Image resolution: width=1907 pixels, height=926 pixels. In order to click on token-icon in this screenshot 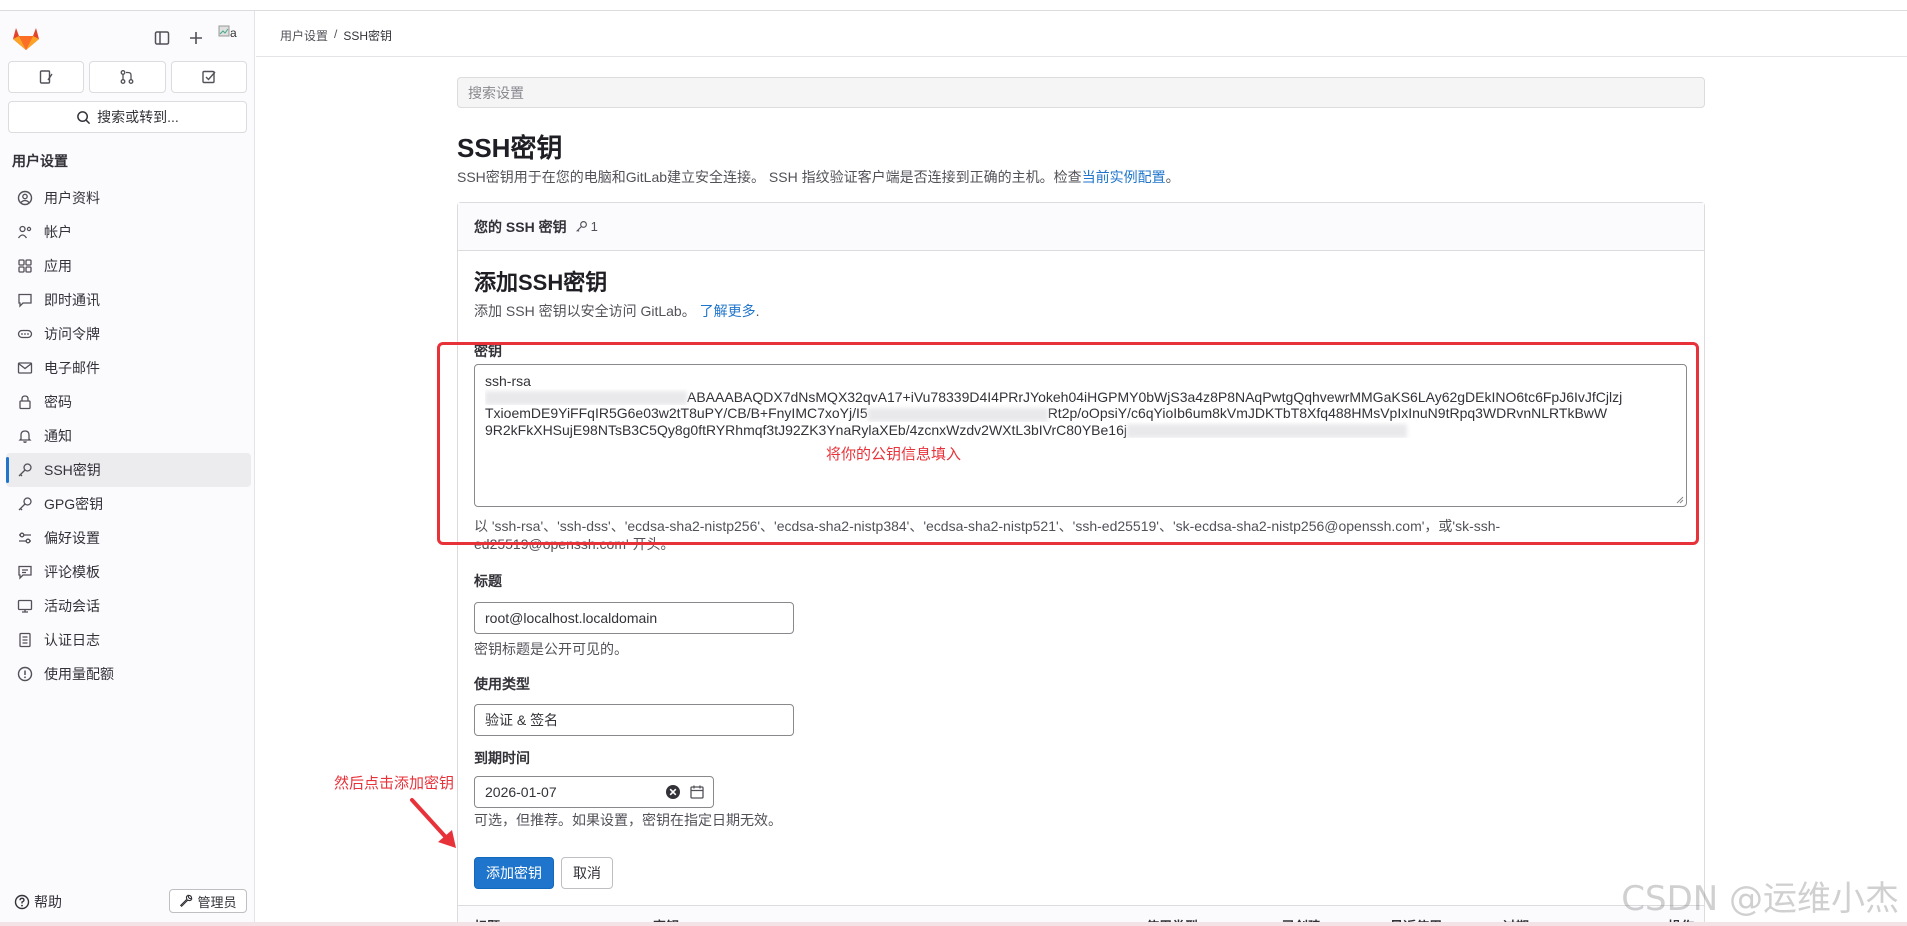, I will do `click(25, 334)`.